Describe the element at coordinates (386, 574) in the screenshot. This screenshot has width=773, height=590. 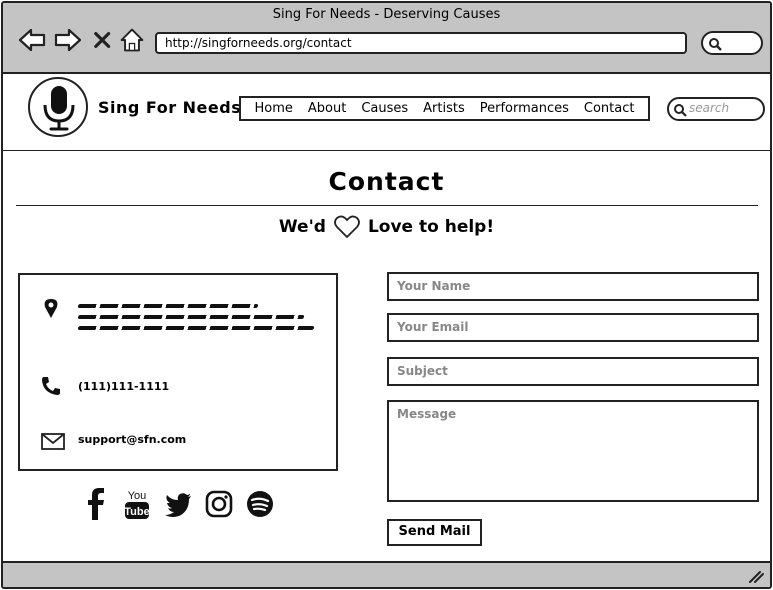
I see `status-bar` at that location.